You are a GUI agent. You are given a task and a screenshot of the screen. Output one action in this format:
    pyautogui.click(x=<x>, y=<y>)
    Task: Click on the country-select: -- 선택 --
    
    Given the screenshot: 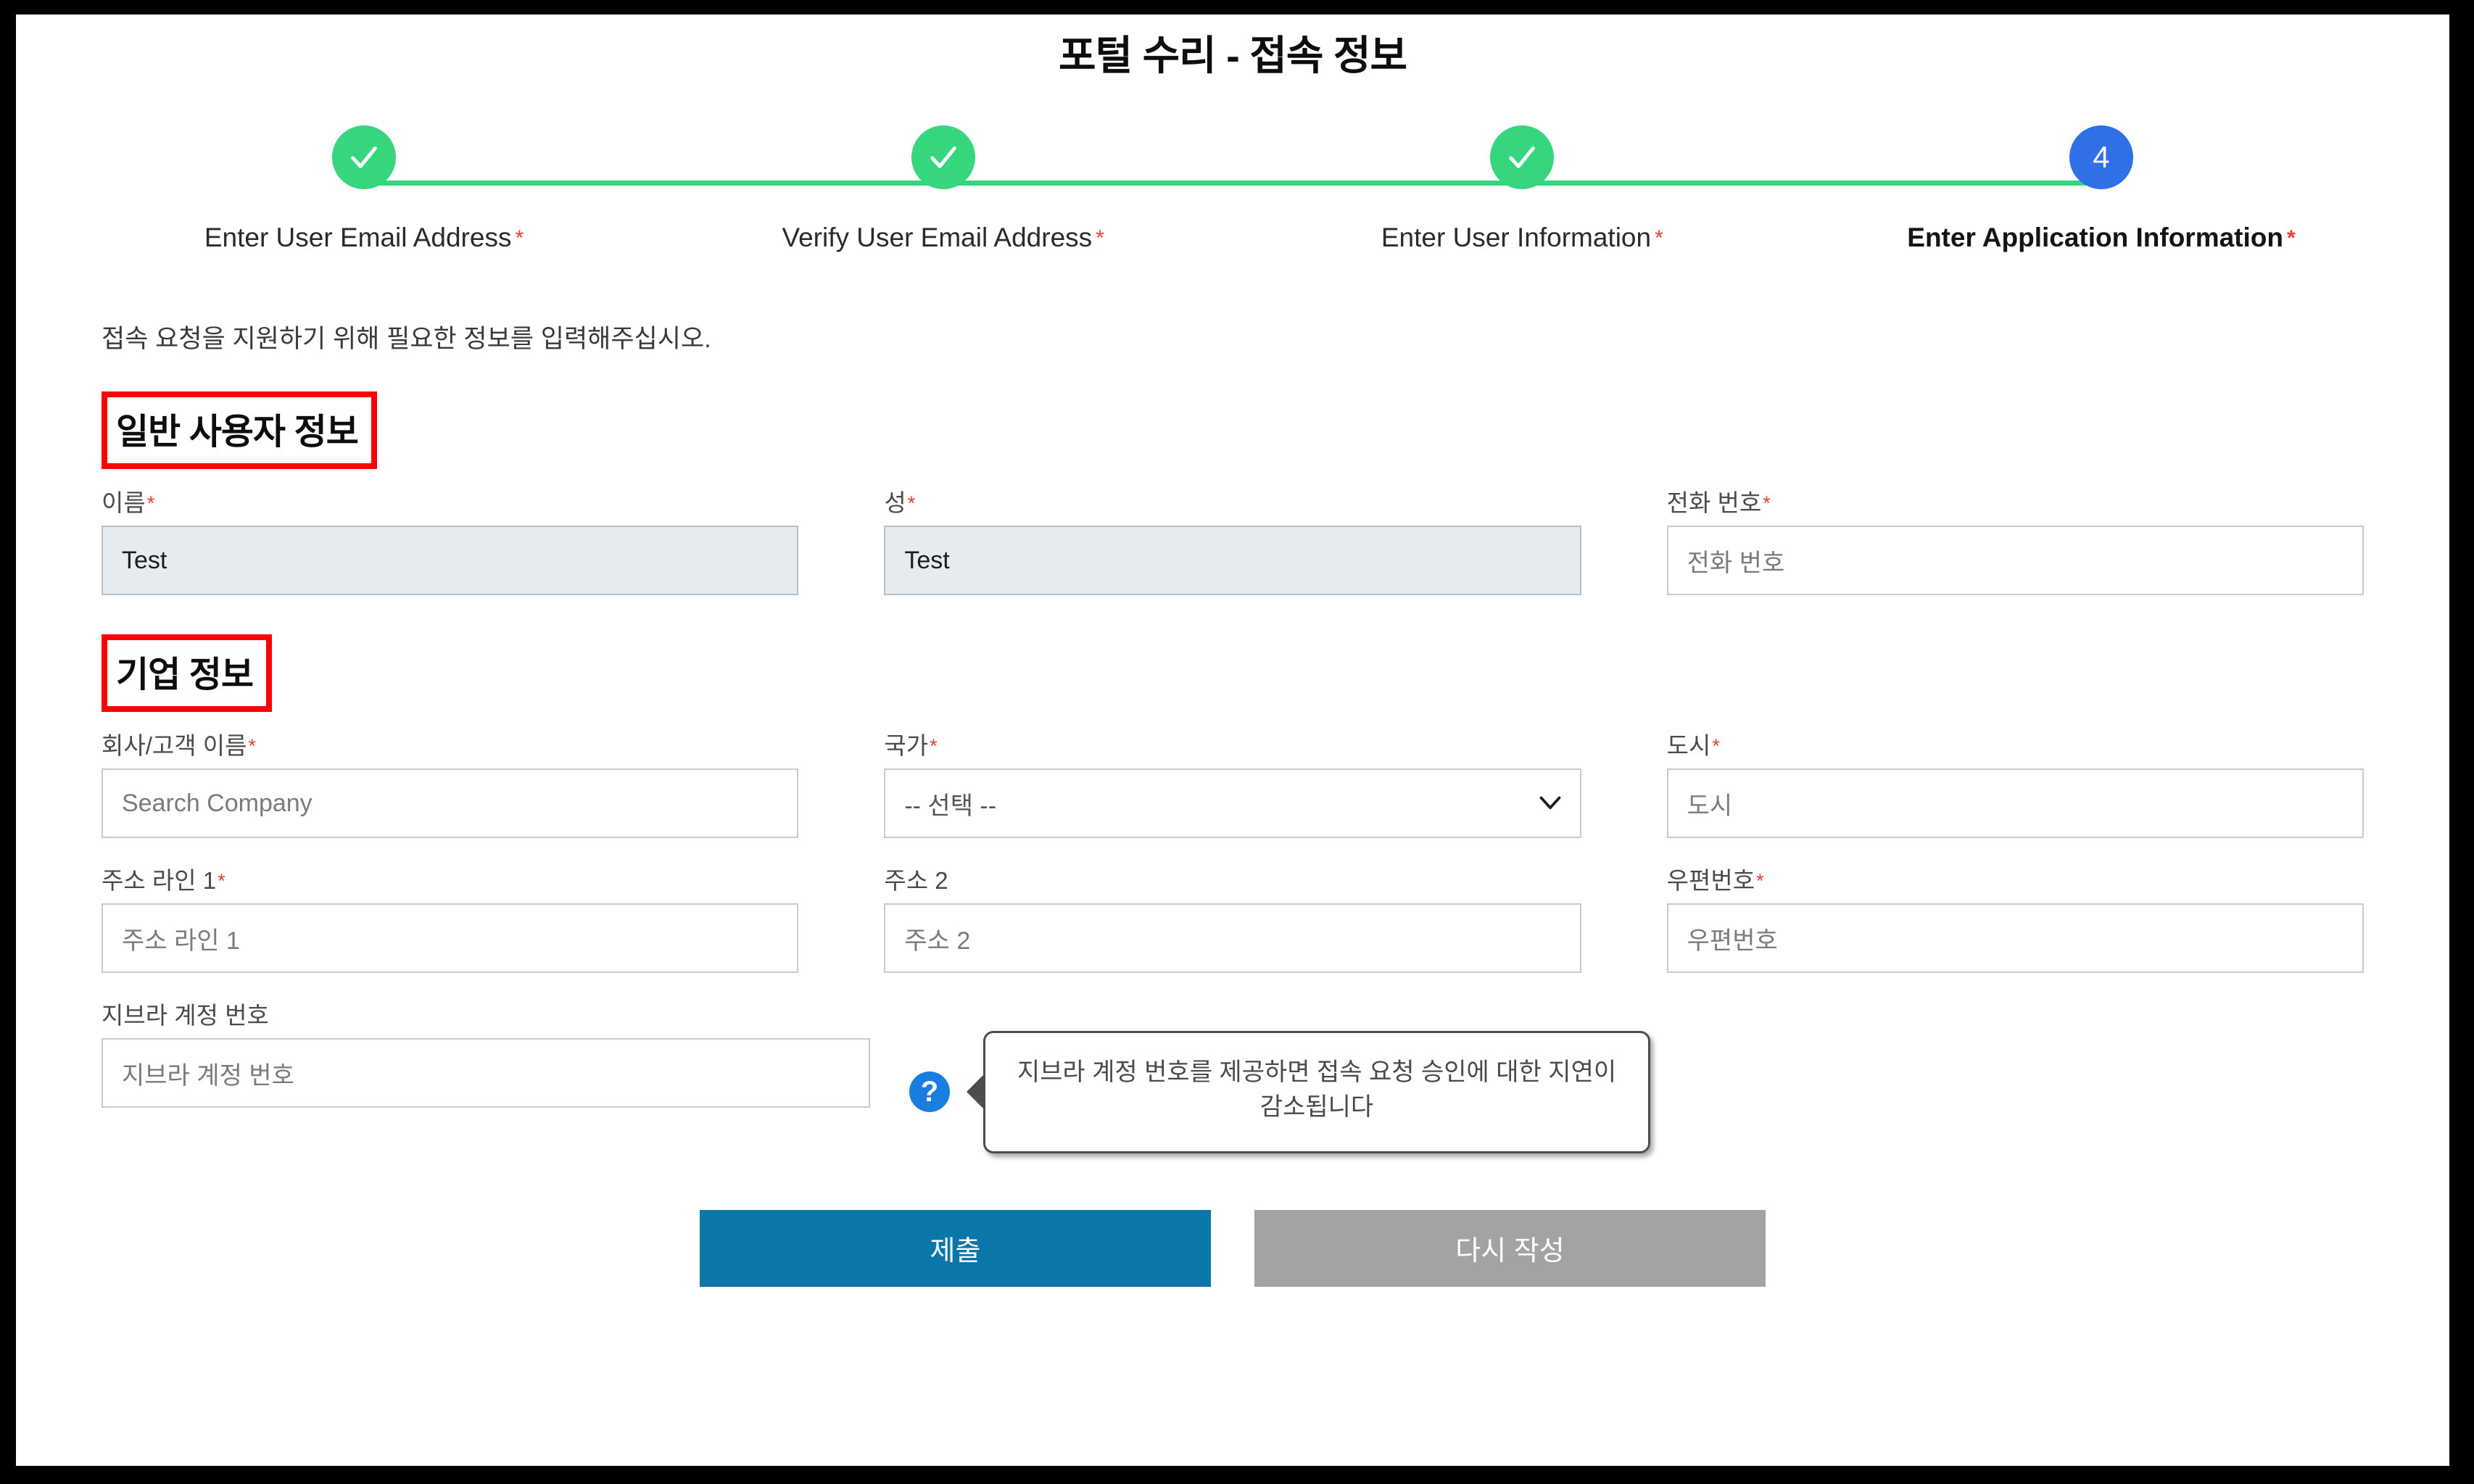 What is the action you would take?
    pyautogui.click(x=1232, y=803)
    